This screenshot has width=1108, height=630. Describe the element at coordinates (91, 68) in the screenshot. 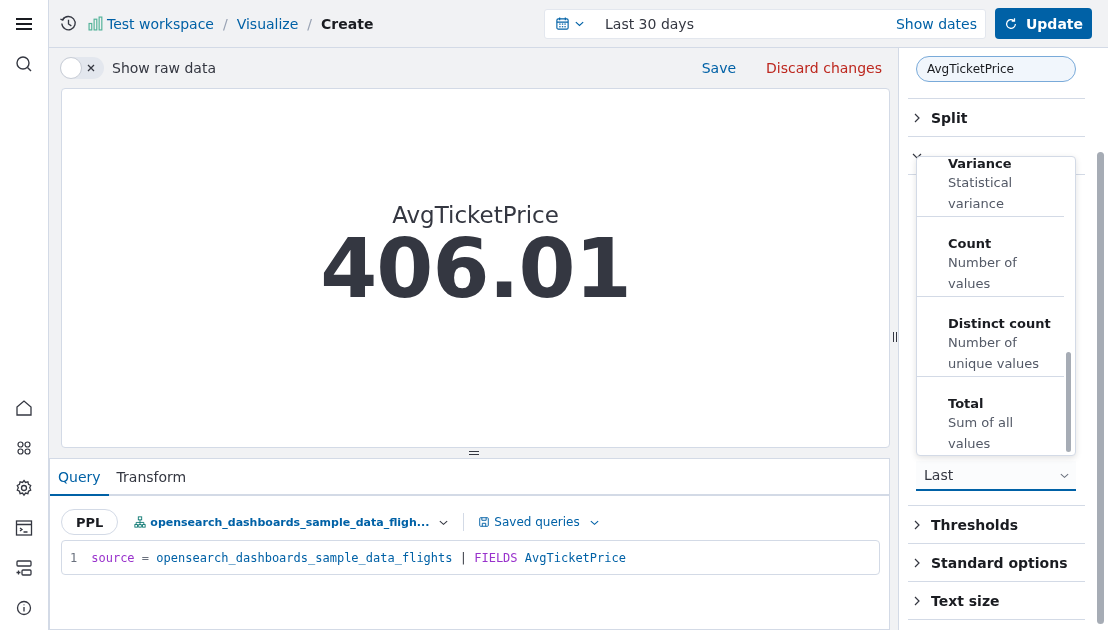

I see `close-icon` at that location.